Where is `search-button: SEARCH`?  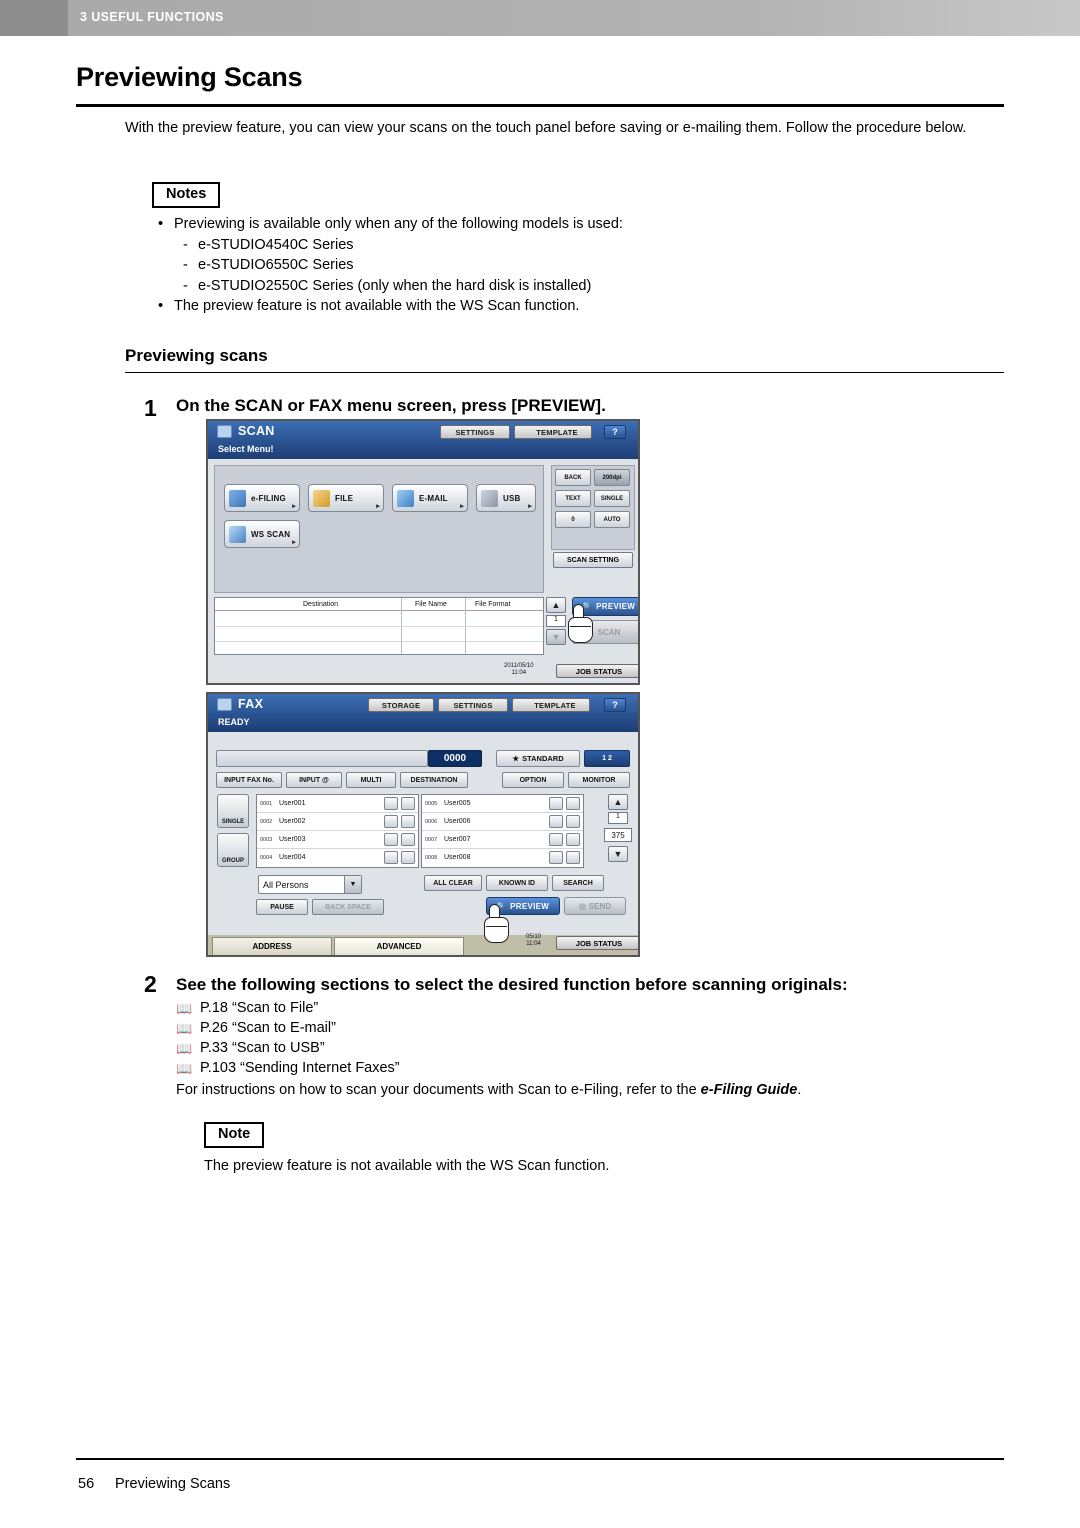
search-button: SEARCH is located at coordinates (578, 883).